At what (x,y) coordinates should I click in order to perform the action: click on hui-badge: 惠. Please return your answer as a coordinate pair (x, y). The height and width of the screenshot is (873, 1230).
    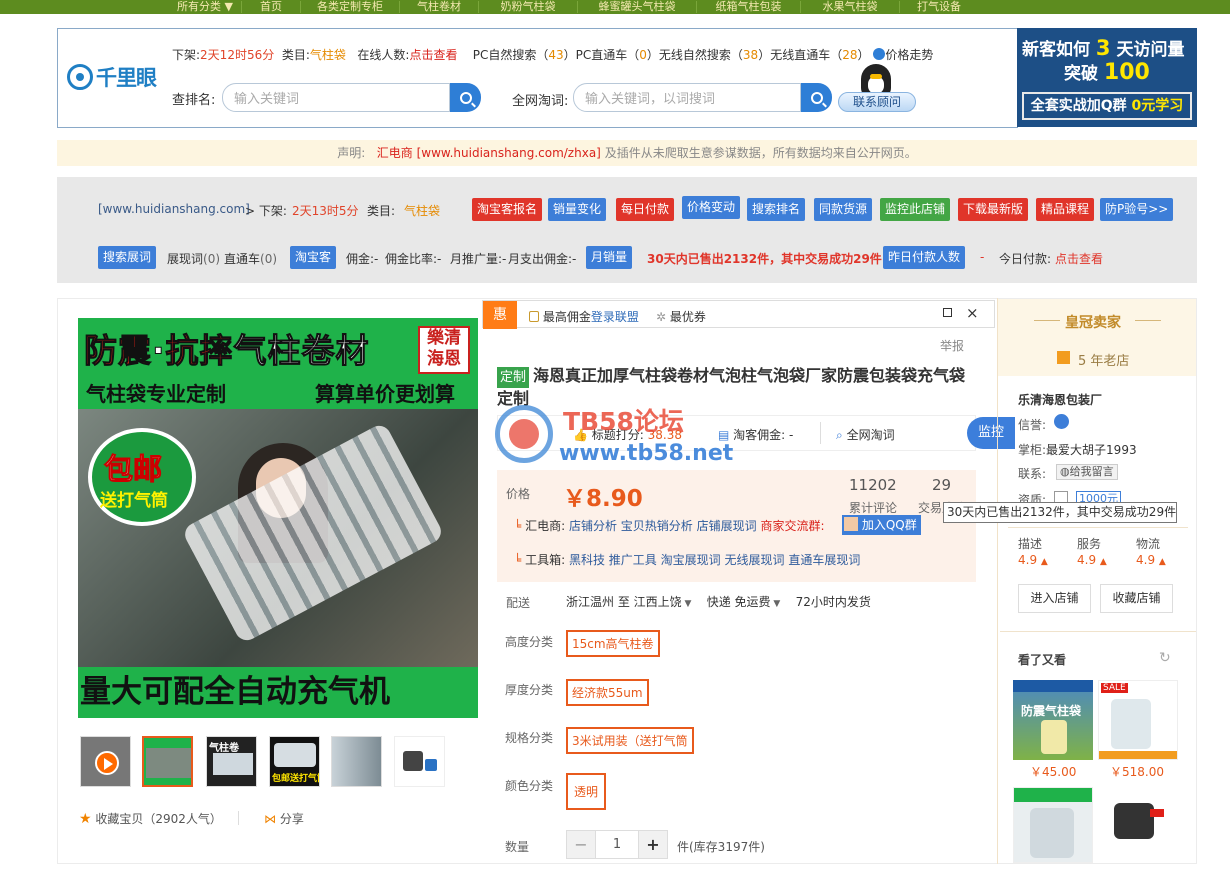
    Looking at the image, I should click on (500, 315).